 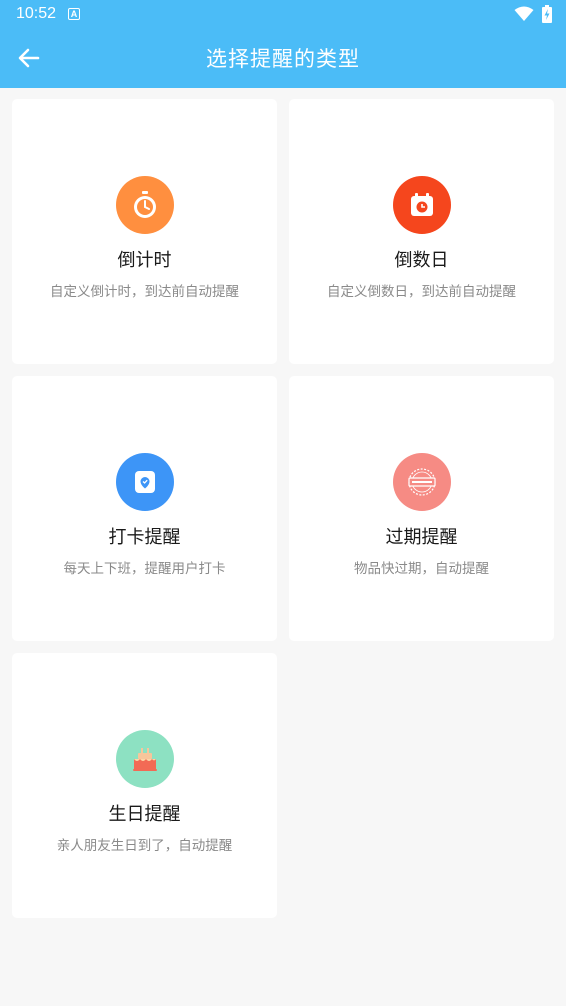 What do you see at coordinates (144, 569) in the screenshot?
I see `card-description: 每天上下班，提醒用户打卡` at bounding box center [144, 569].